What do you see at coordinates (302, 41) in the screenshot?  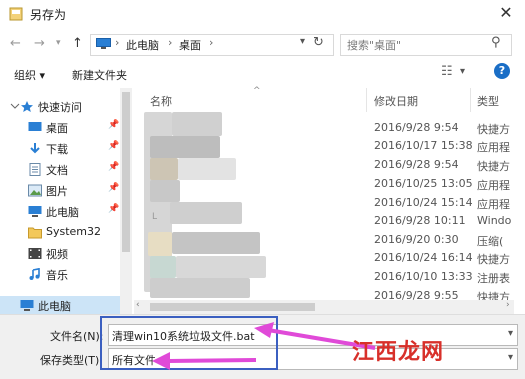 I see `address-chevron-icon: ▾` at bounding box center [302, 41].